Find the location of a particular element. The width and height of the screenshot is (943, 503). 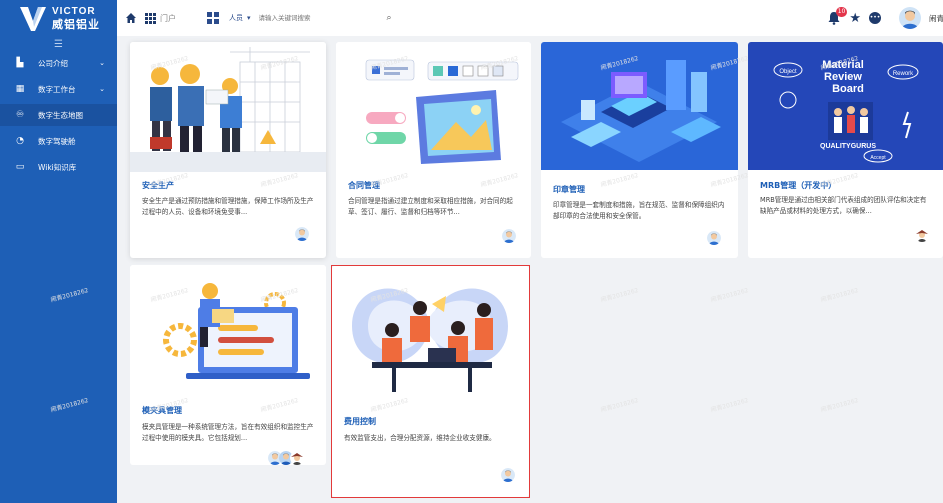

sidebar-item-label: 数字驾驶舱 is located at coordinates (57, 141).